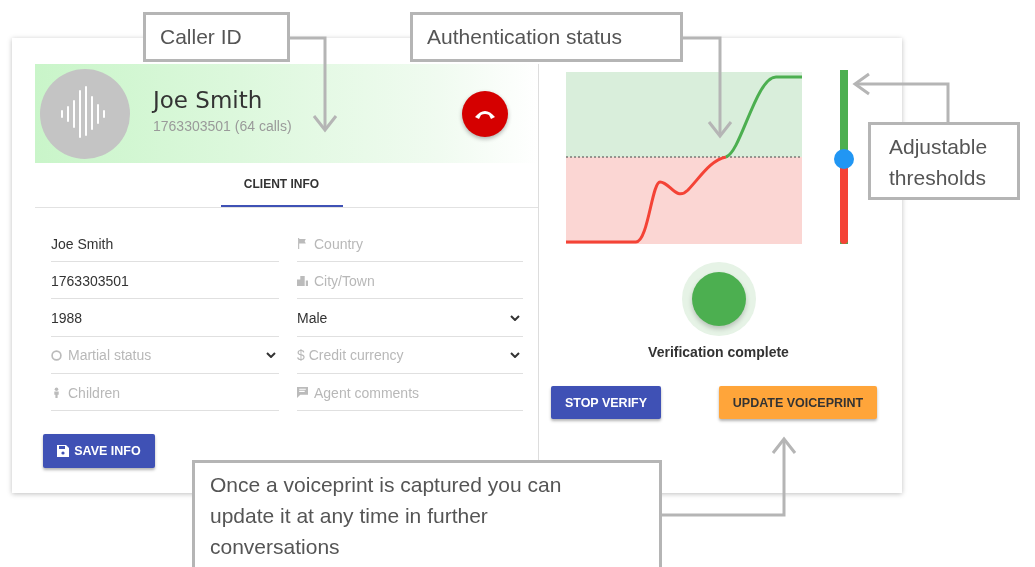 The width and height of the screenshot is (1035, 567). I want to click on input-field: 1988, so click(165, 318).